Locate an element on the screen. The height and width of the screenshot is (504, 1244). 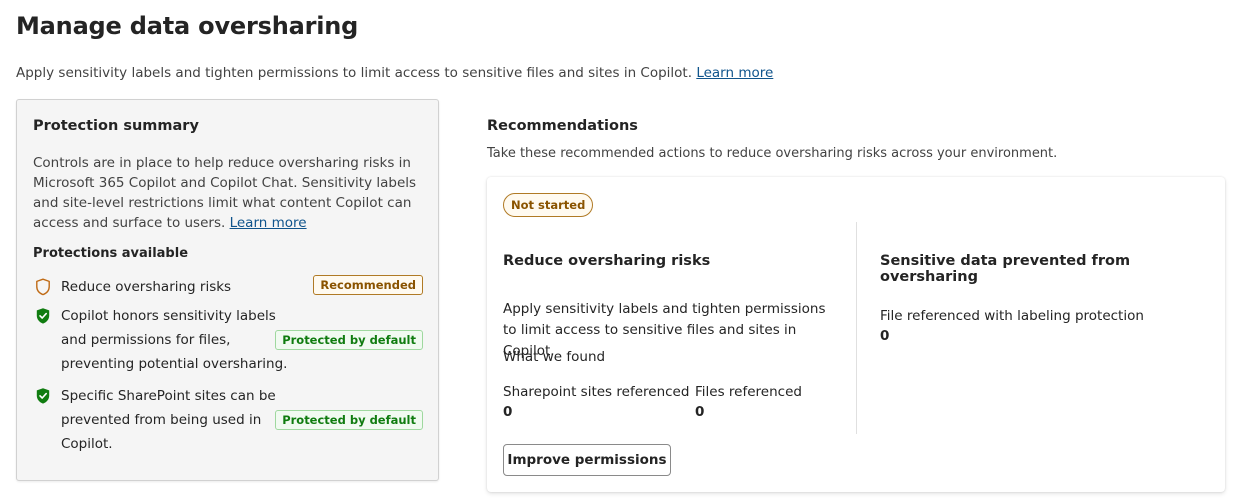
page-learn-more-link: Learn more is located at coordinates (734, 73).